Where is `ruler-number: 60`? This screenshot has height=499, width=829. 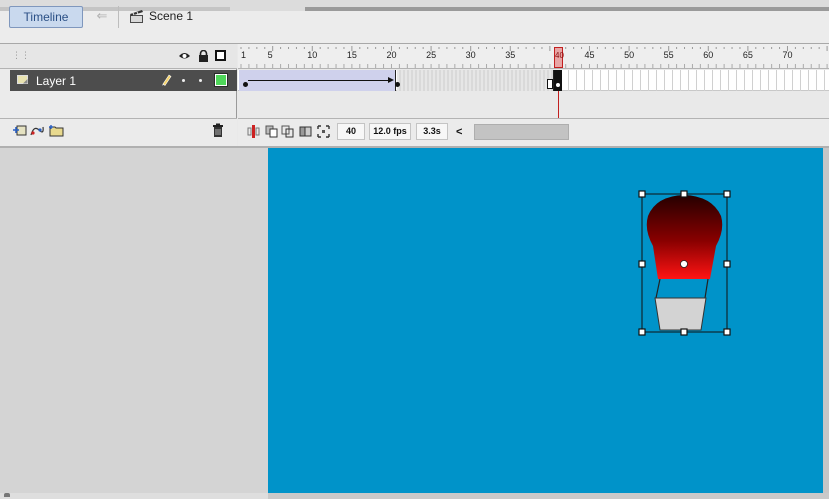
ruler-number: 60 is located at coordinates (708, 55).